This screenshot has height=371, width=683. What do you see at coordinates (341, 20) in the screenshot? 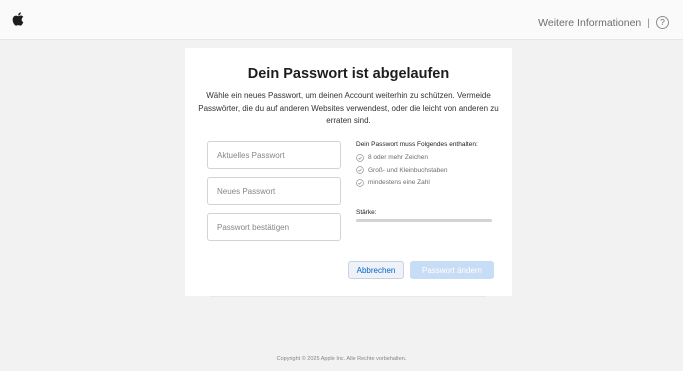
I see `top-bar: Weitere Informationen | ?` at bounding box center [341, 20].